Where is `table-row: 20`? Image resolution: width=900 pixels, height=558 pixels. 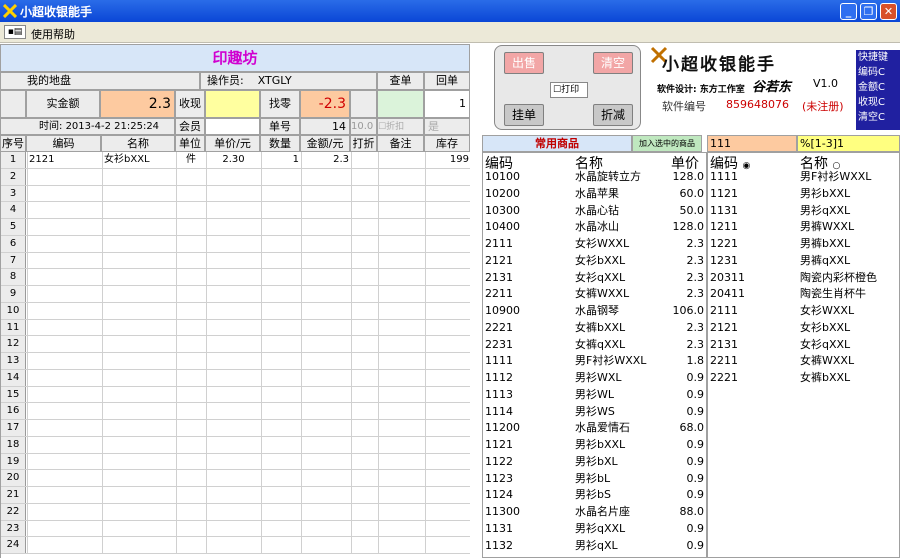 table-row: 20 is located at coordinates (235, 478).